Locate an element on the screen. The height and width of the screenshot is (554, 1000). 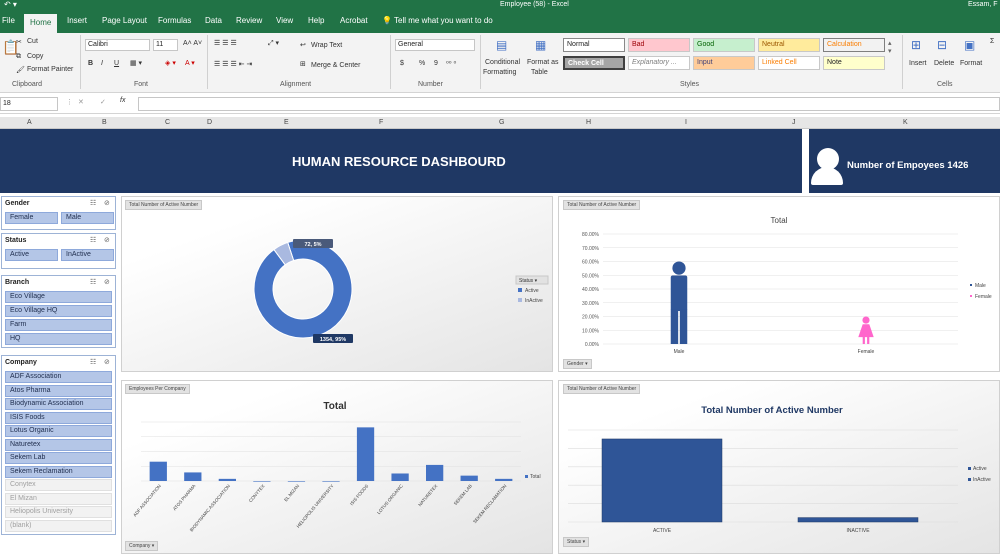
tab-formulas: Formulas is located at coordinates (174, 20).